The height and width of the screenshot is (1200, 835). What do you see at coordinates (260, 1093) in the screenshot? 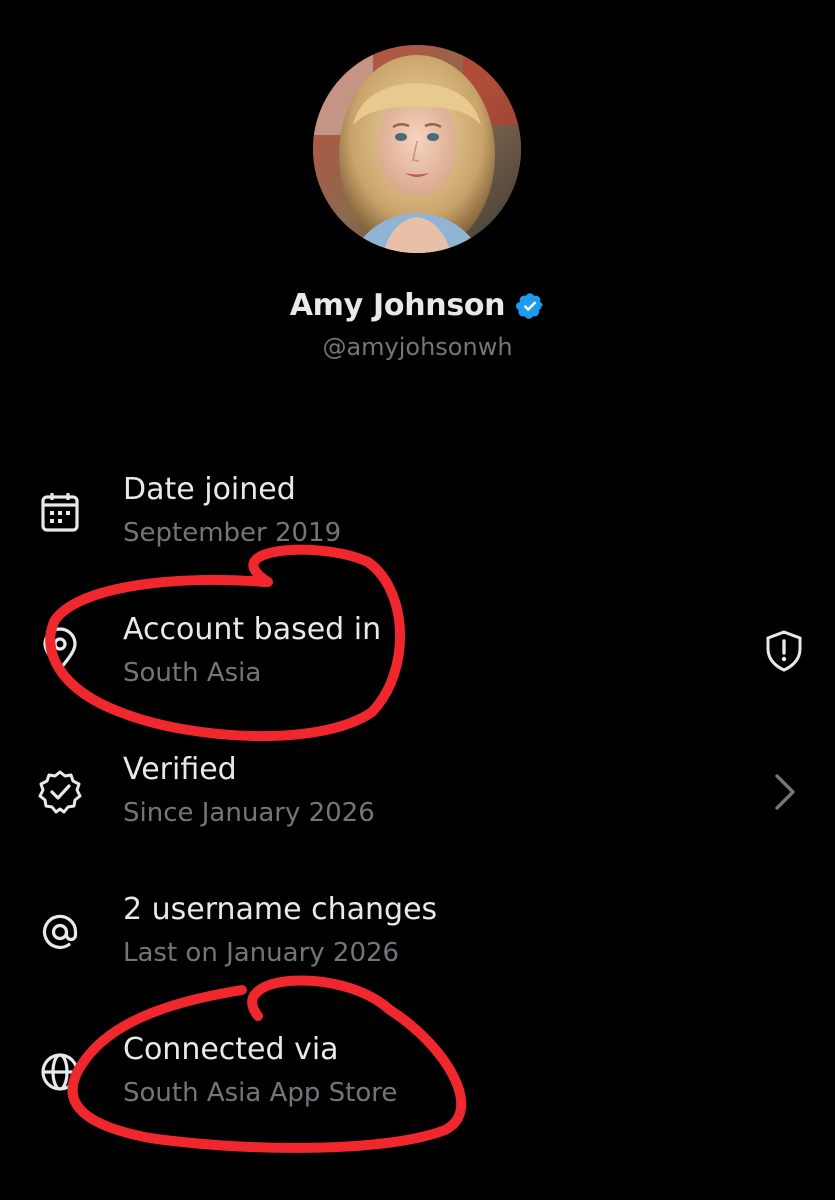
I see `detail-subtitle: South Asia App Store` at bounding box center [260, 1093].